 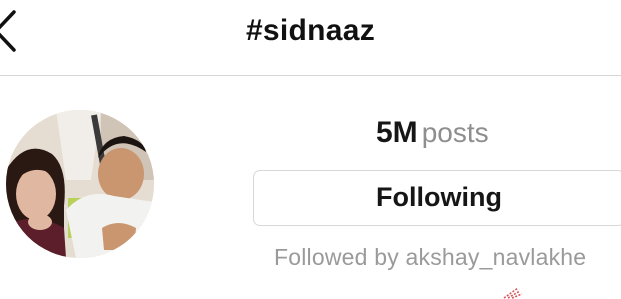 What do you see at coordinates (310, 75) in the screenshot?
I see `header-divider` at bounding box center [310, 75].